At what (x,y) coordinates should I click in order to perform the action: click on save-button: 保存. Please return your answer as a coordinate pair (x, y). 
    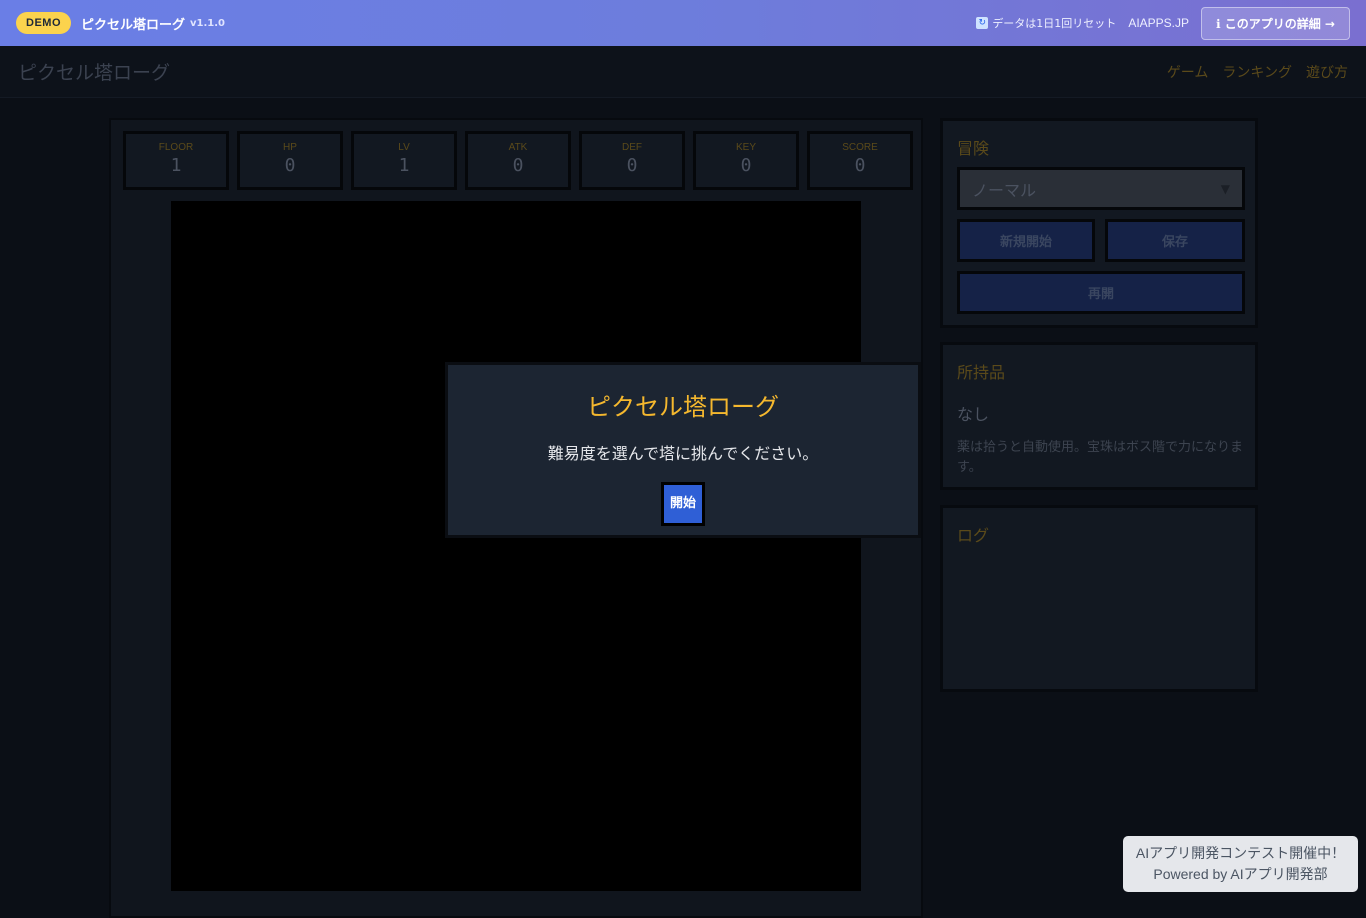
    Looking at the image, I should click on (1175, 240).